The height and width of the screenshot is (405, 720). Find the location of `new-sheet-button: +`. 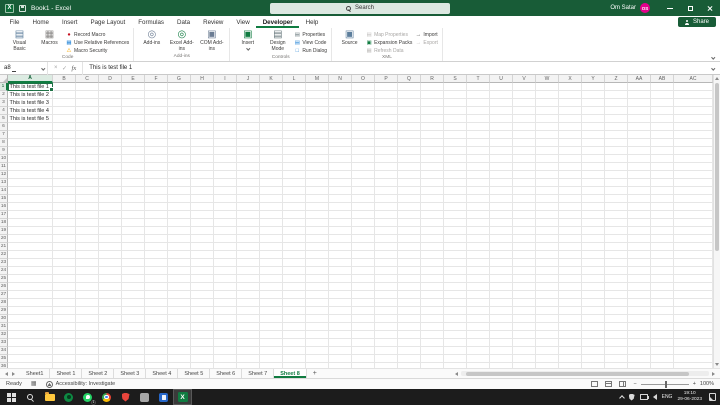

new-sheet-button: + is located at coordinates (315, 373).